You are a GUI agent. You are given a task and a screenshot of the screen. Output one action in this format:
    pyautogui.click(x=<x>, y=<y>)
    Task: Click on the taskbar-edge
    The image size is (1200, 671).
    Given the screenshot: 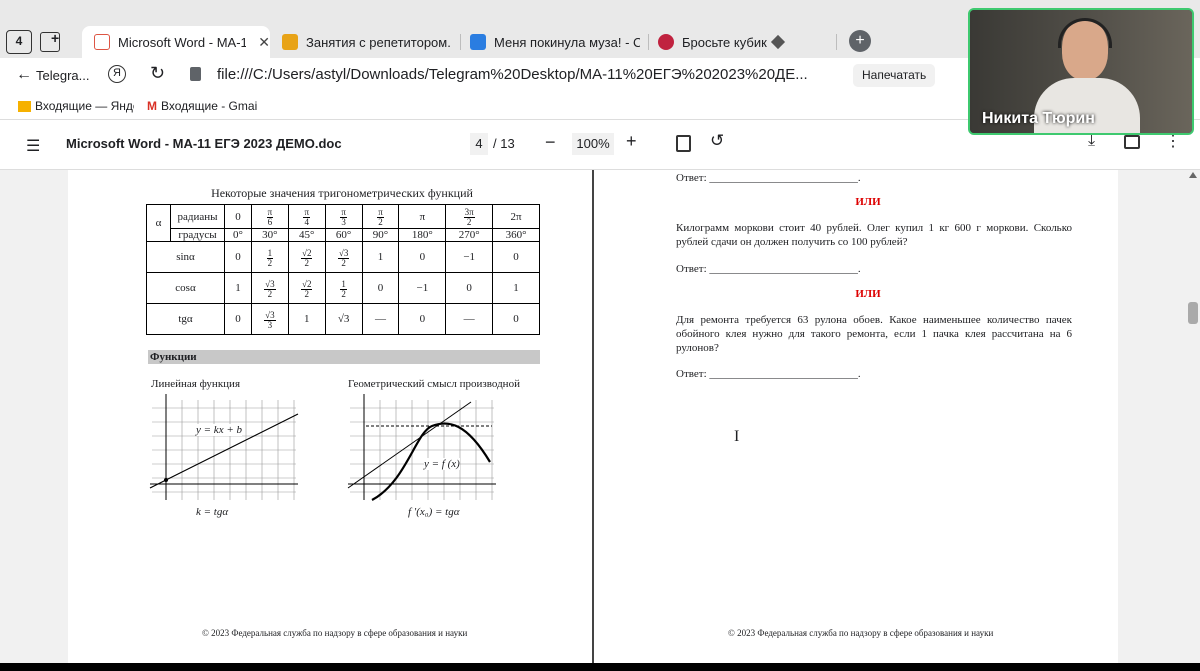 What is the action you would take?
    pyautogui.click(x=600, y=667)
    